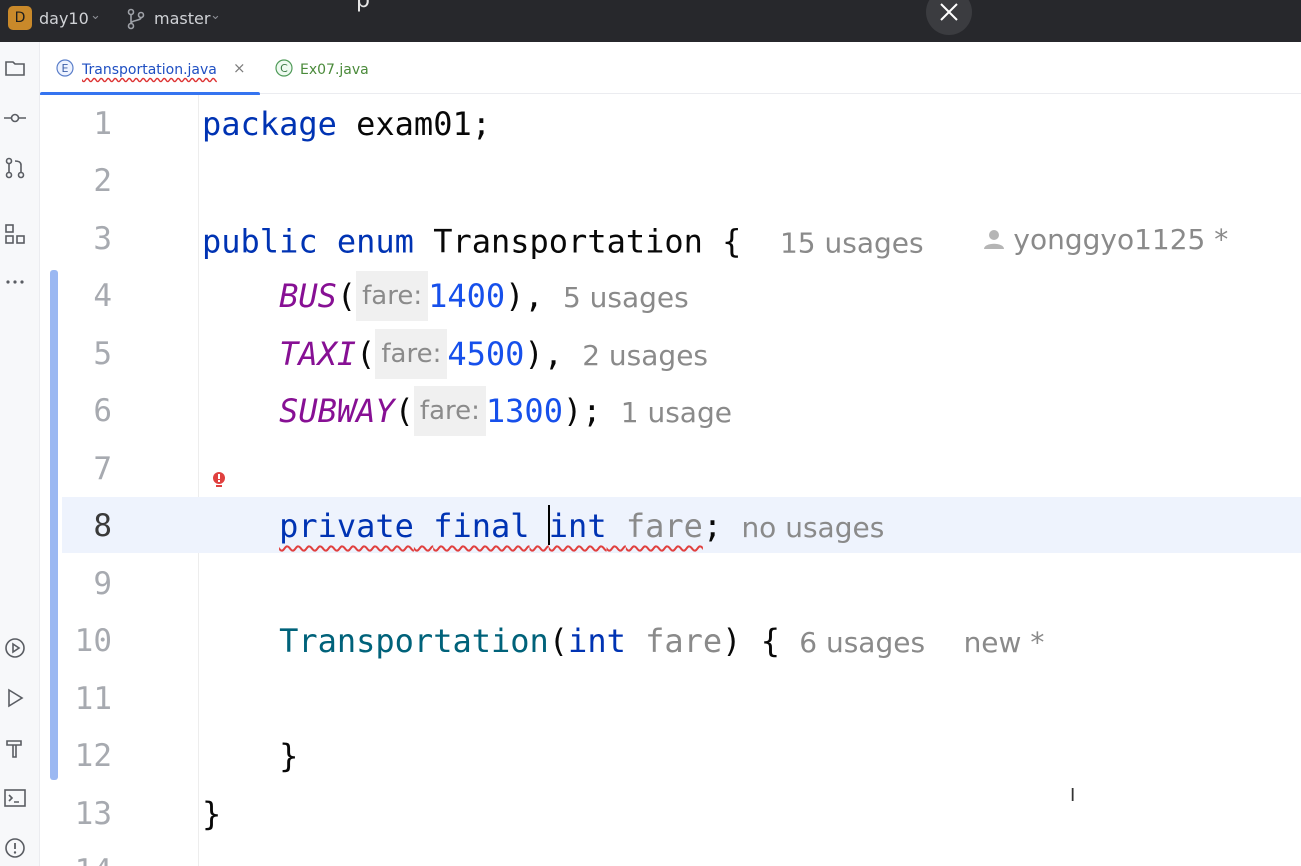 The height and width of the screenshot is (866, 1301). What do you see at coordinates (568, 241) in the screenshot?
I see `enum-name: Transportation` at bounding box center [568, 241].